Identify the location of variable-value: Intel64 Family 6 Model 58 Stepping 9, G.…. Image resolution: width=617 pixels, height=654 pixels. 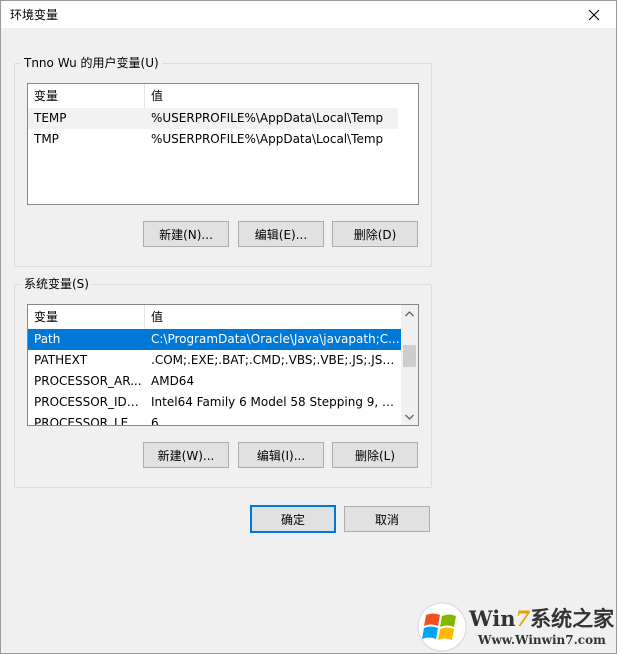
(276, 402).